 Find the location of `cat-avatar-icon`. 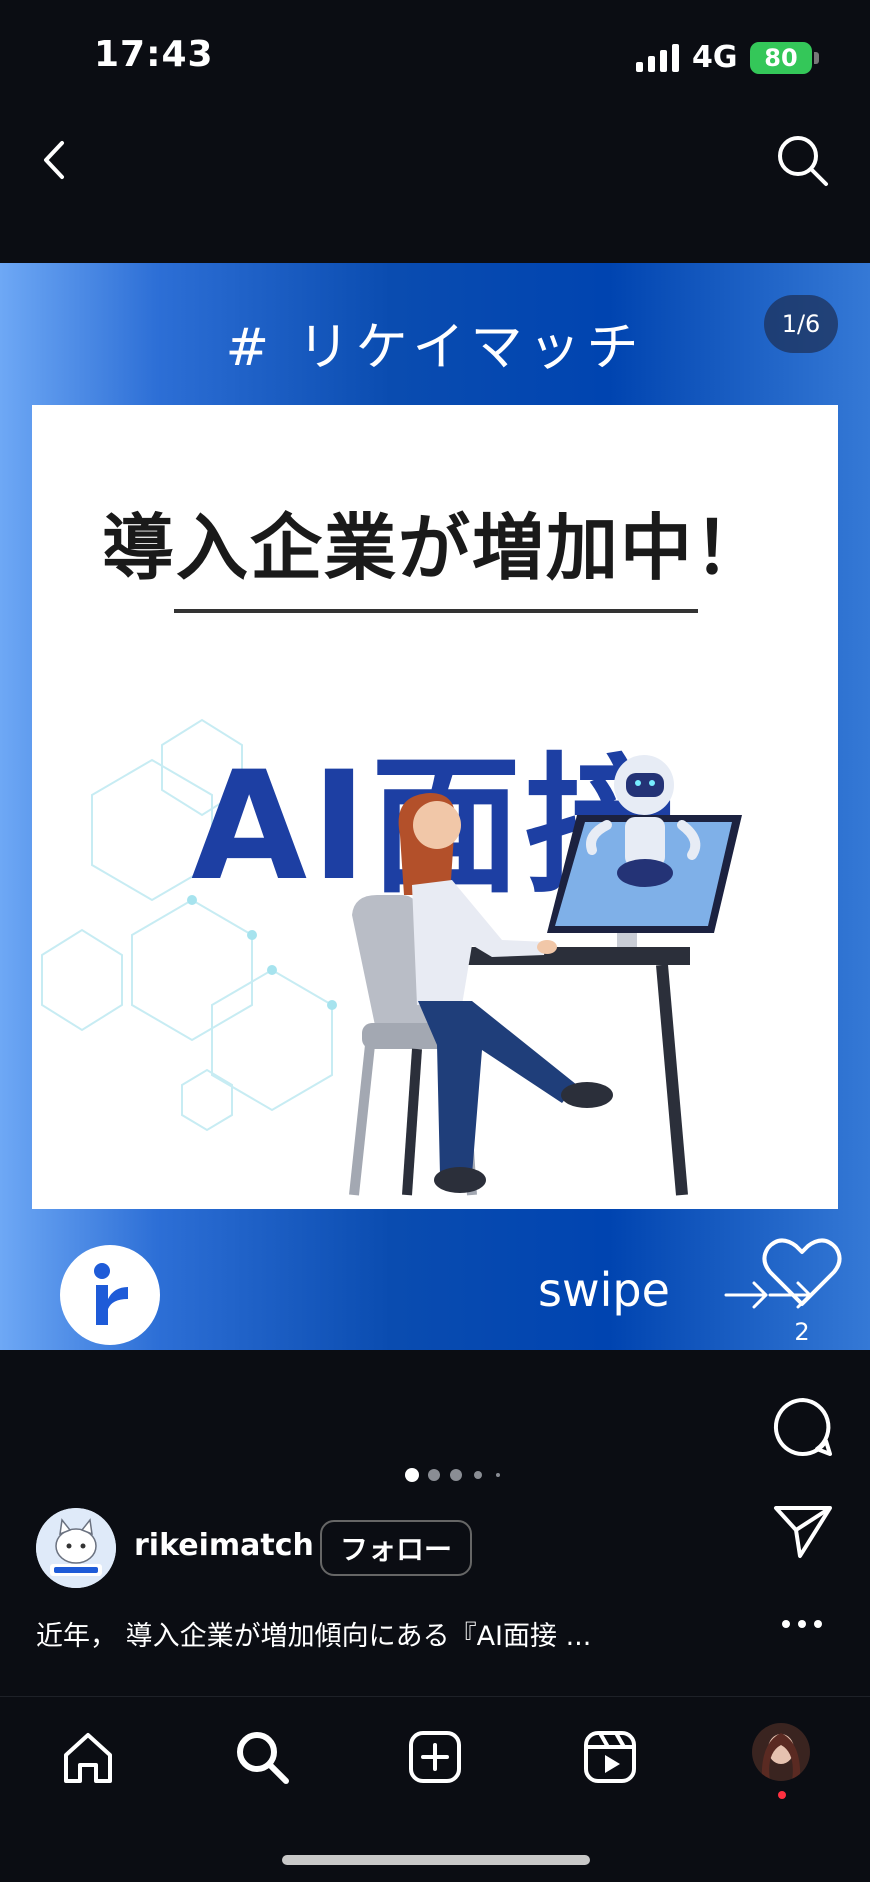

cat-avatar-icon is located at coordinates (76, 1548).